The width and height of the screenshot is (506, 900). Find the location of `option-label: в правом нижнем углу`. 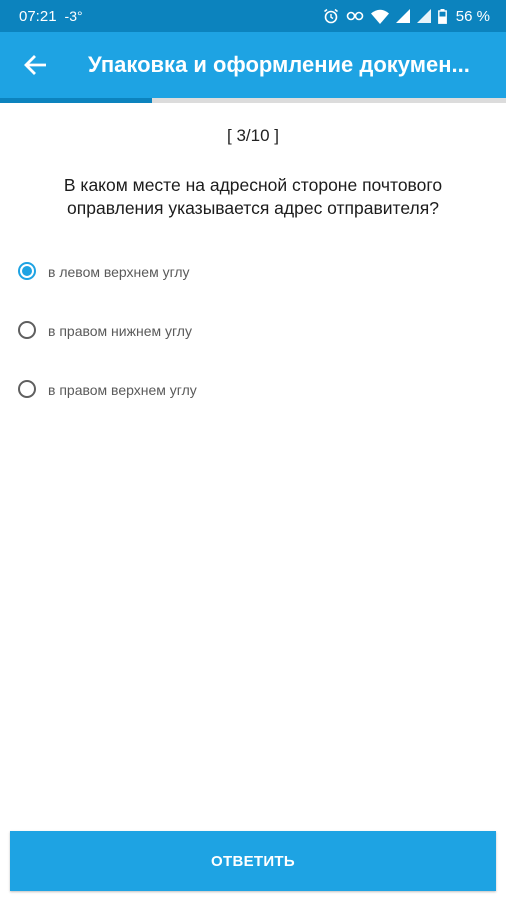

option-label: в правом нижнем углу is located at coordinates (120, 330).